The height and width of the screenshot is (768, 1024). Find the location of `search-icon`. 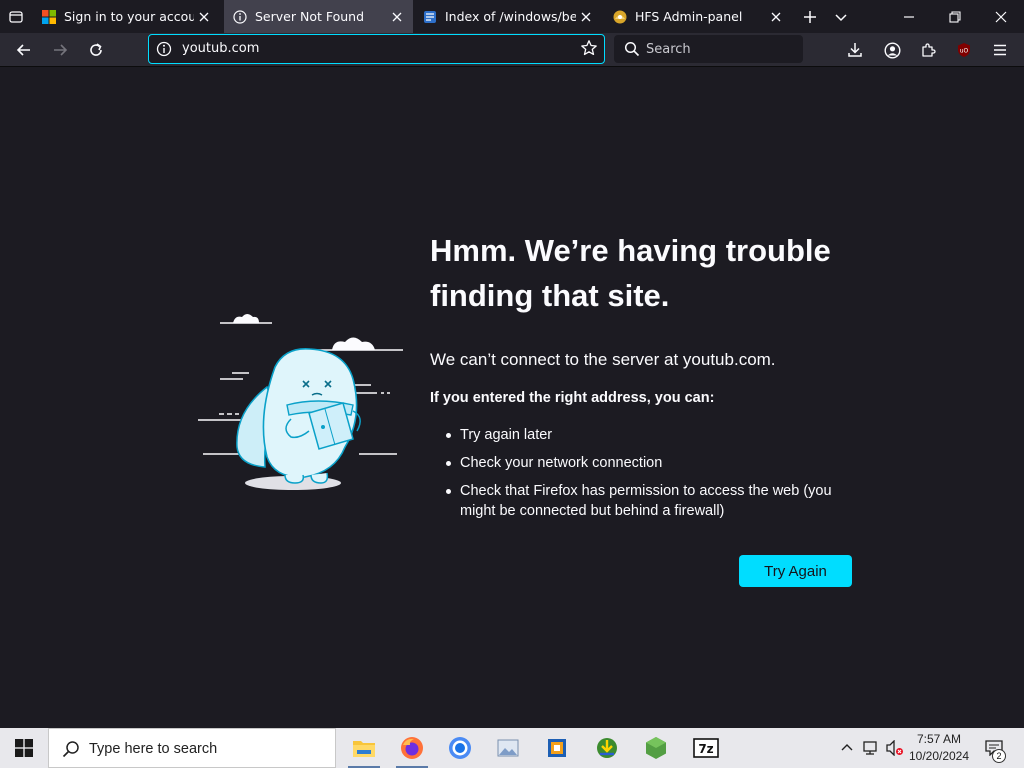

search-icon is located at coordinates (70, 749).